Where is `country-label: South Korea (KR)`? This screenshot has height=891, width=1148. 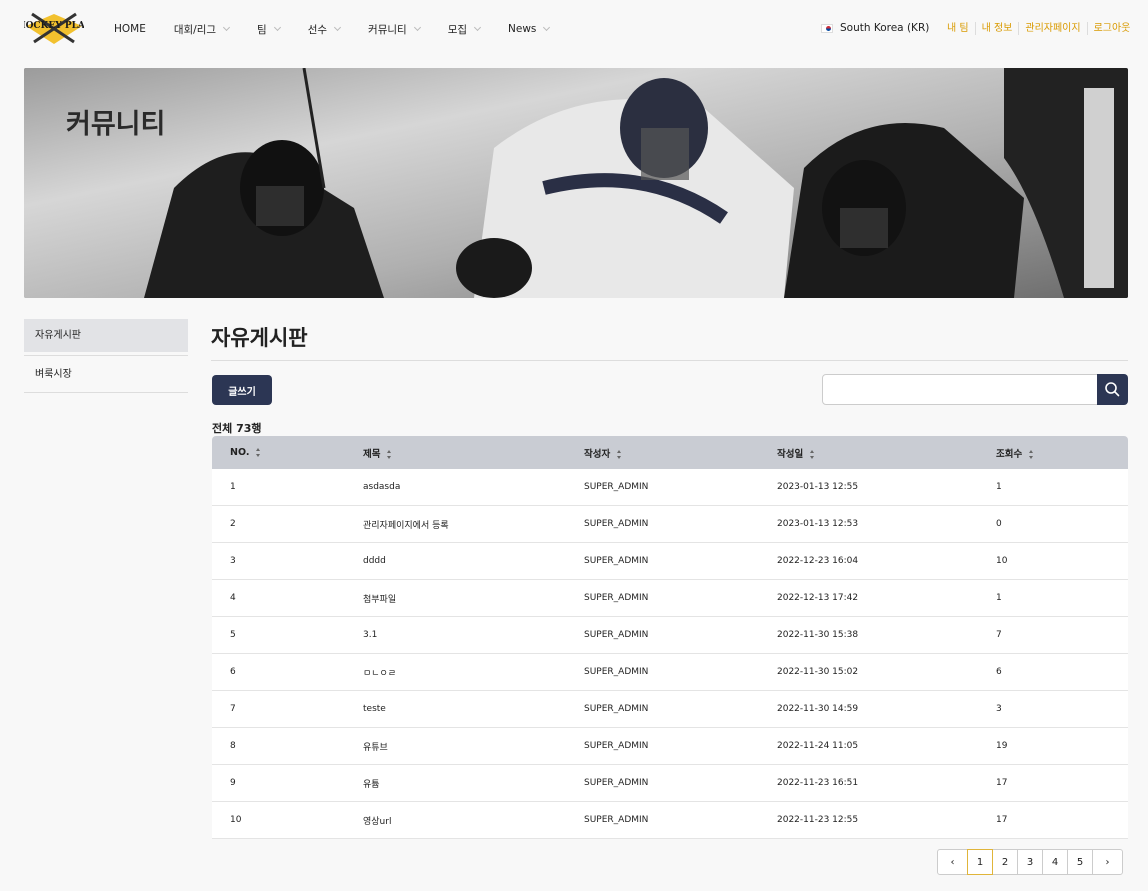
country-label: South Korea (KR) is located at coordinates (885, 28).